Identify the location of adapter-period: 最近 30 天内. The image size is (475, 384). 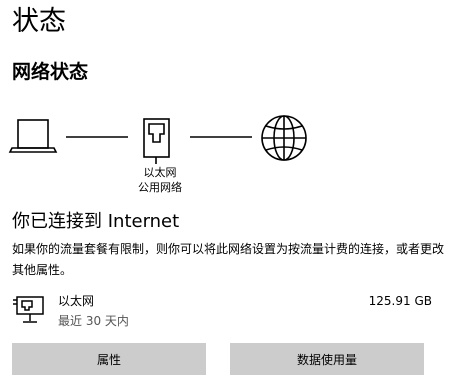
(93, 321).